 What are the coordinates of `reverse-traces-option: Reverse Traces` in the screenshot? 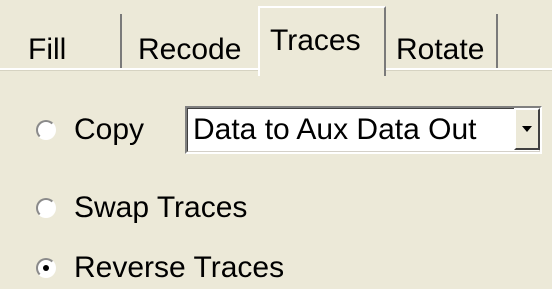 It's located at (160, 268).